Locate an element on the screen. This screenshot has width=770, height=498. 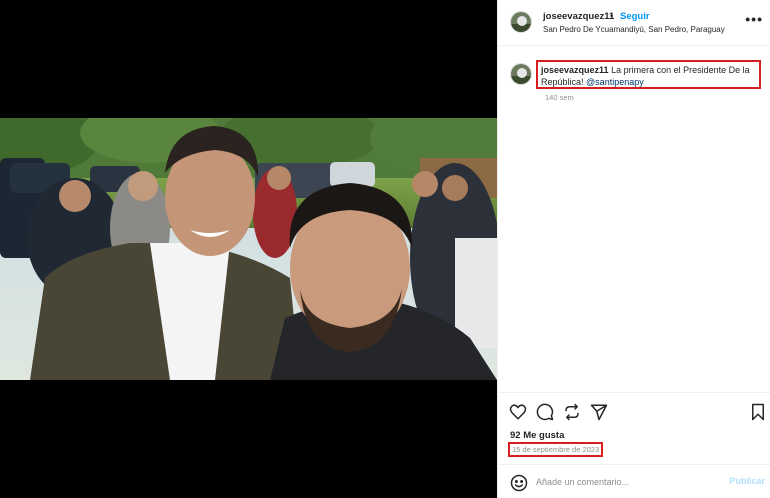
avatar is located at coordinates (521, 22).